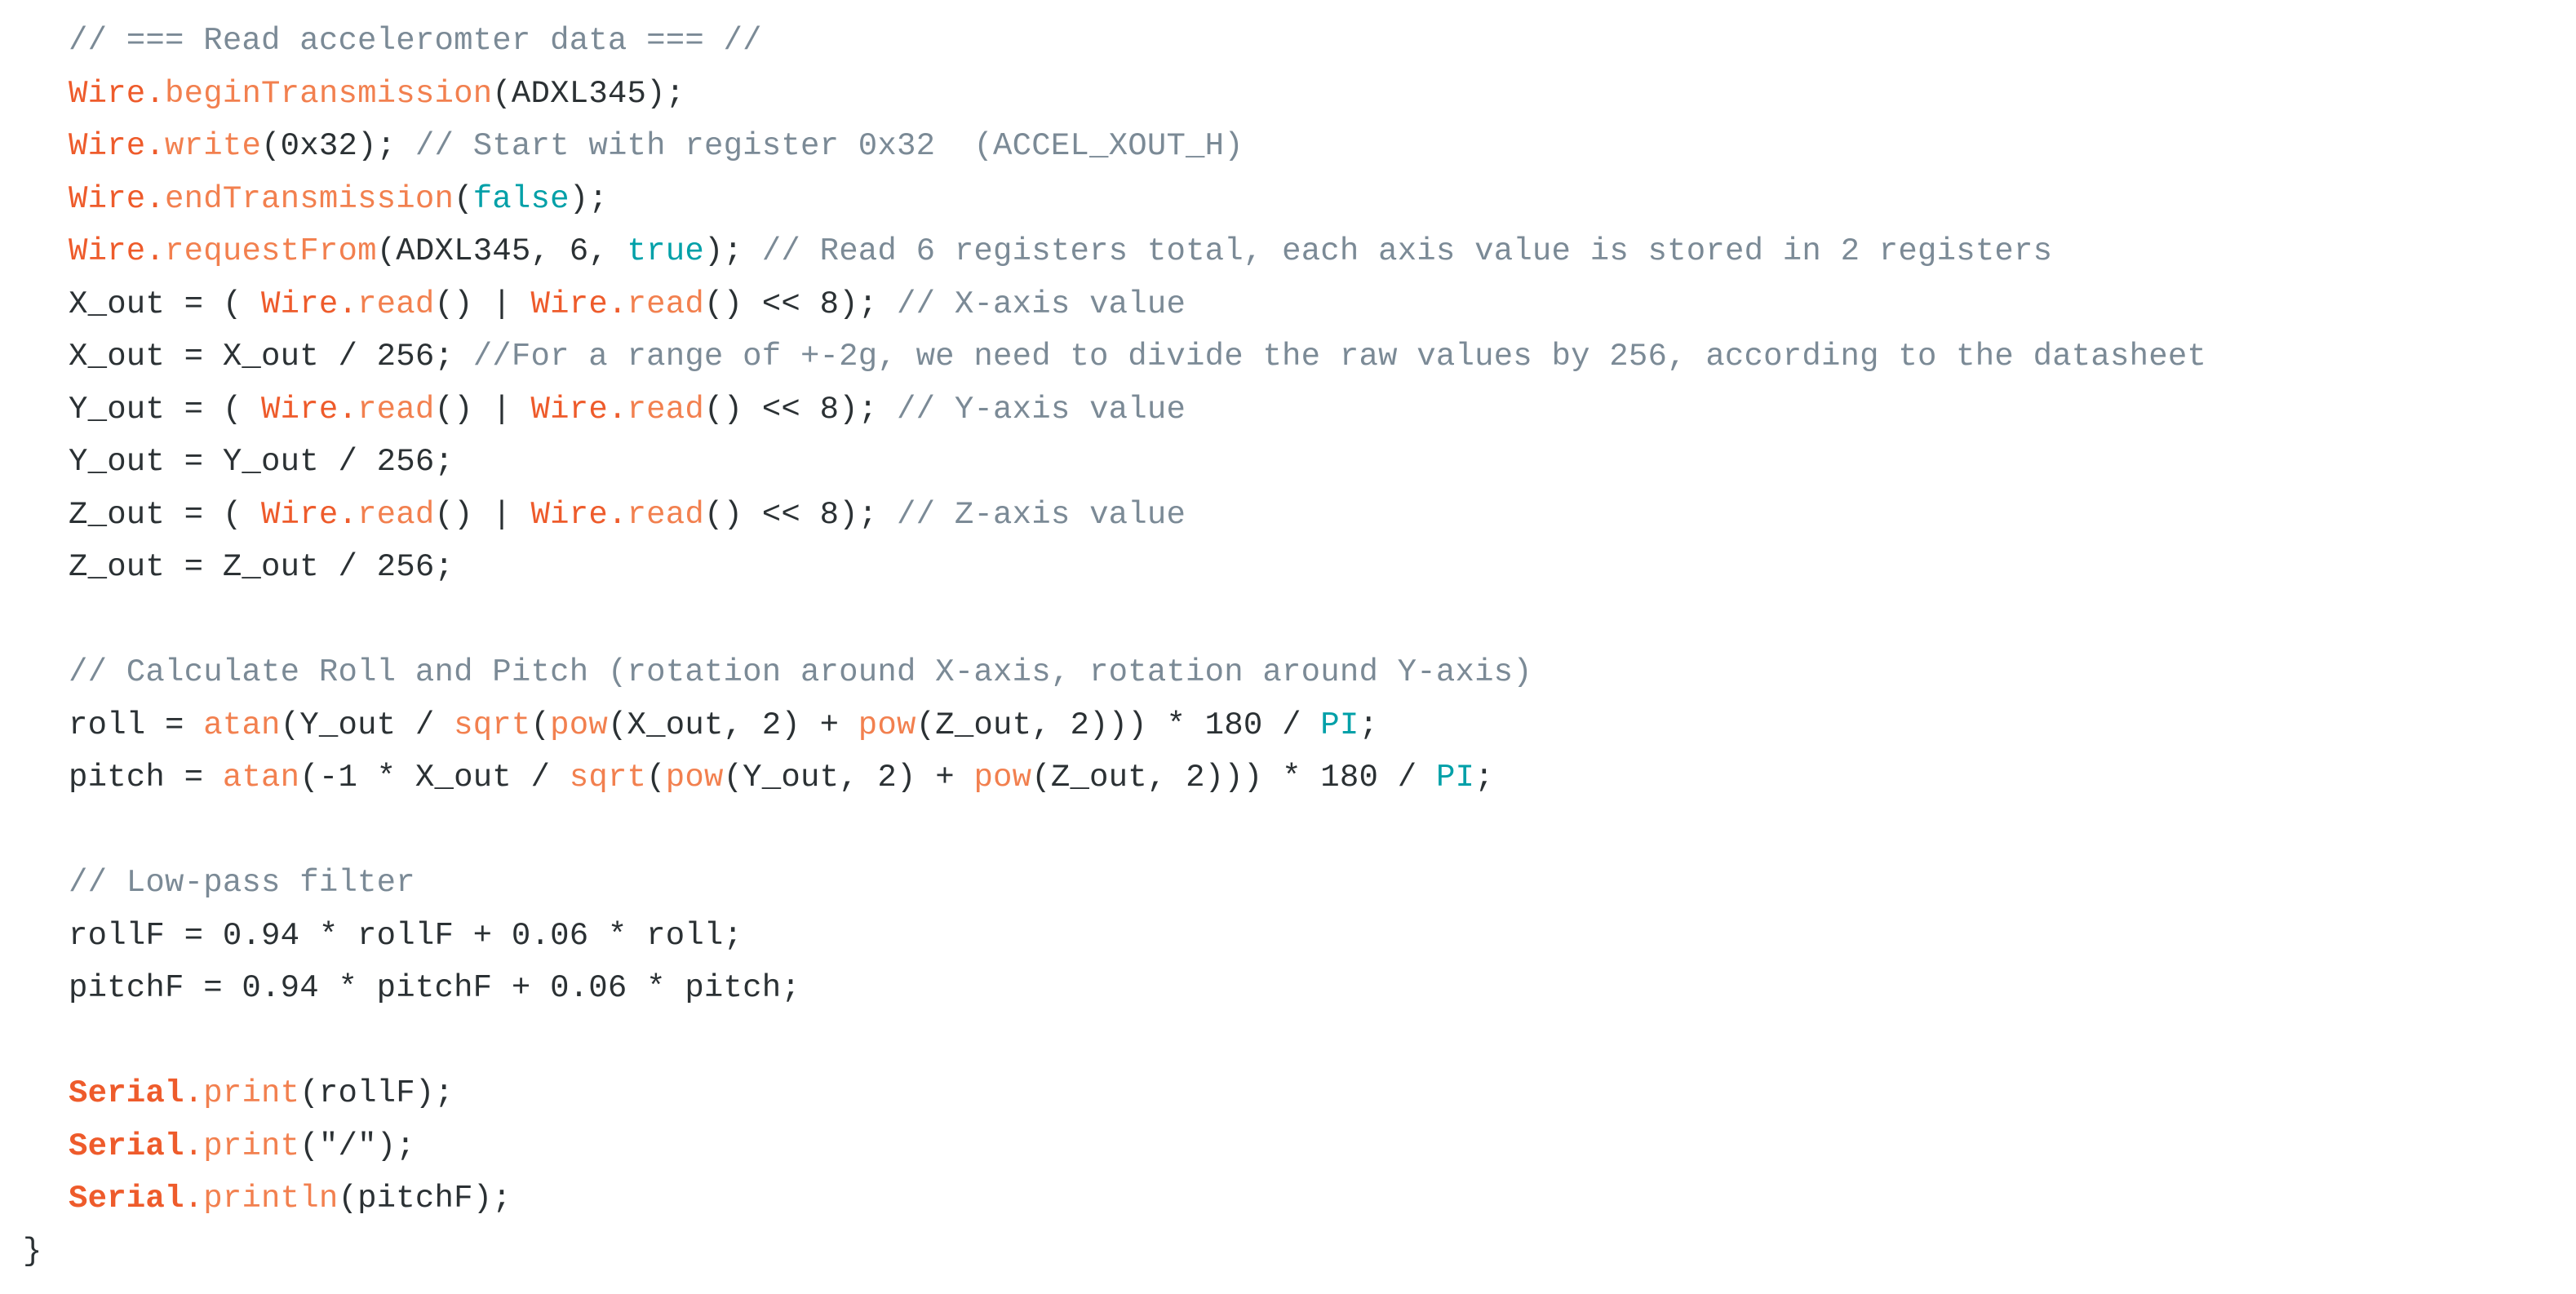 The width and height of the screenshot is (2576, 1294). Describe the element at coordinates (1288, 568) in the screenshot. I see `code-line: Z_out = Z_out / 256;` at that location.